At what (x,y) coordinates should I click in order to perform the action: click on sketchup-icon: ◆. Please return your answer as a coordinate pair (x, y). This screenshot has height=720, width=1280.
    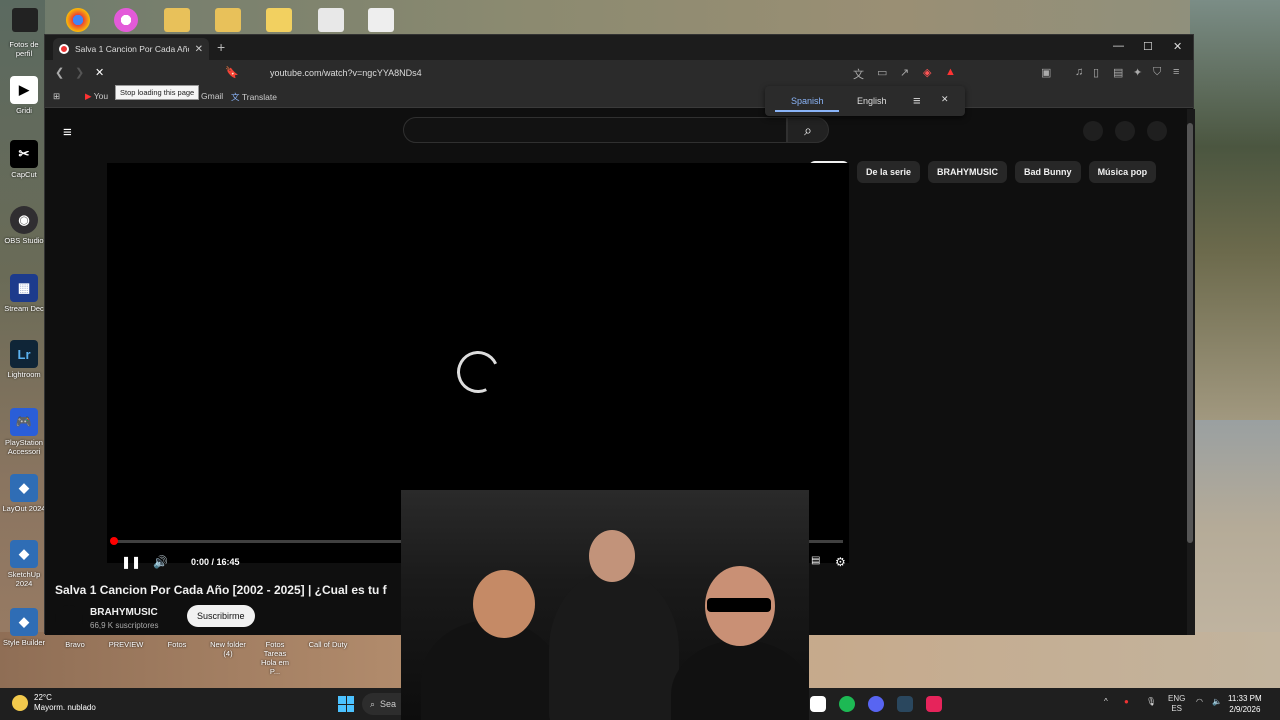
    Looking at the image, I should click on (24, 554).